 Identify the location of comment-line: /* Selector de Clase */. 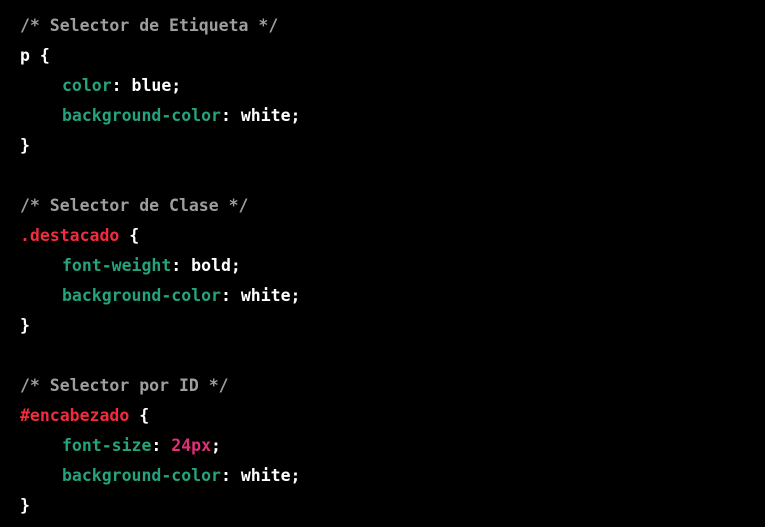
(160, 206).